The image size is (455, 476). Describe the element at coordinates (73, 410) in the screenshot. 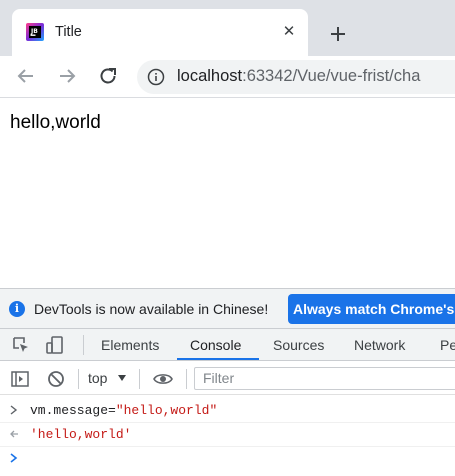

I see `command-expression: vm.message=` at that location.